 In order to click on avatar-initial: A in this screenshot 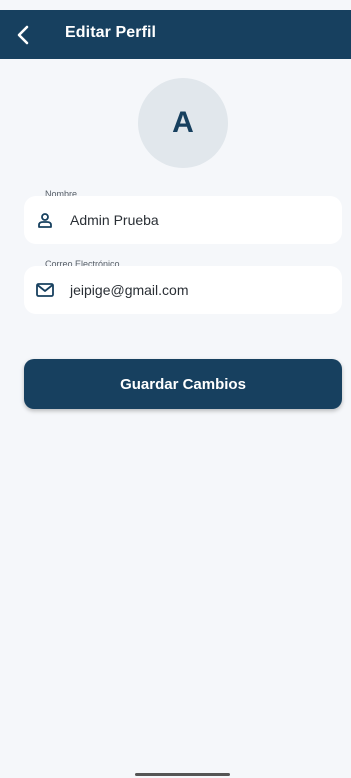, I will do `click(183, 122)`.